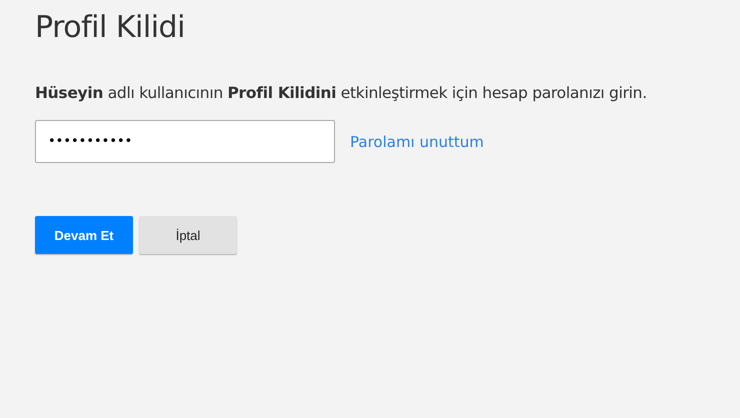 Image resolution: width=740 pixels, height=418 pixels. I want to click on page-title: Profil Kilidi, so click(110, 28).